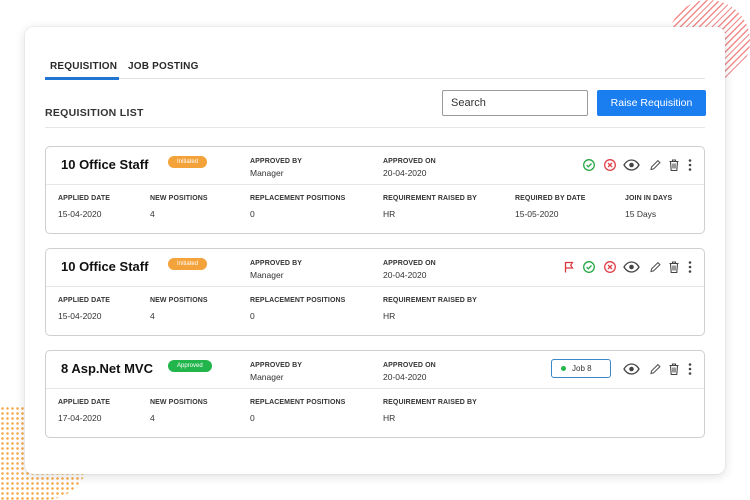 The image size is (750, 500). Describe the element at coordinates (83, 66) in the screenshot. I see `tab-requisition: REQUISITION` at that location.